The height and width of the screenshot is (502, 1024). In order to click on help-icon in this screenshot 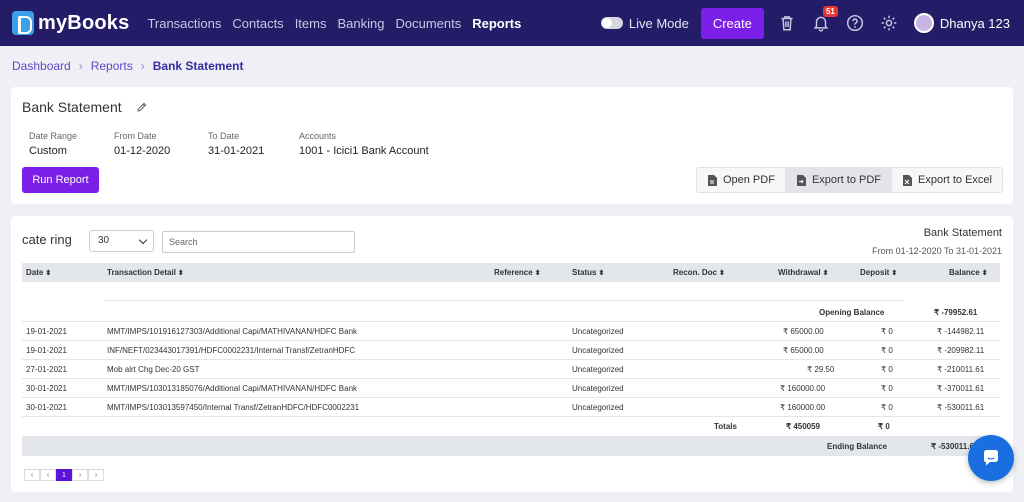, I will do `click(855, 23)`.